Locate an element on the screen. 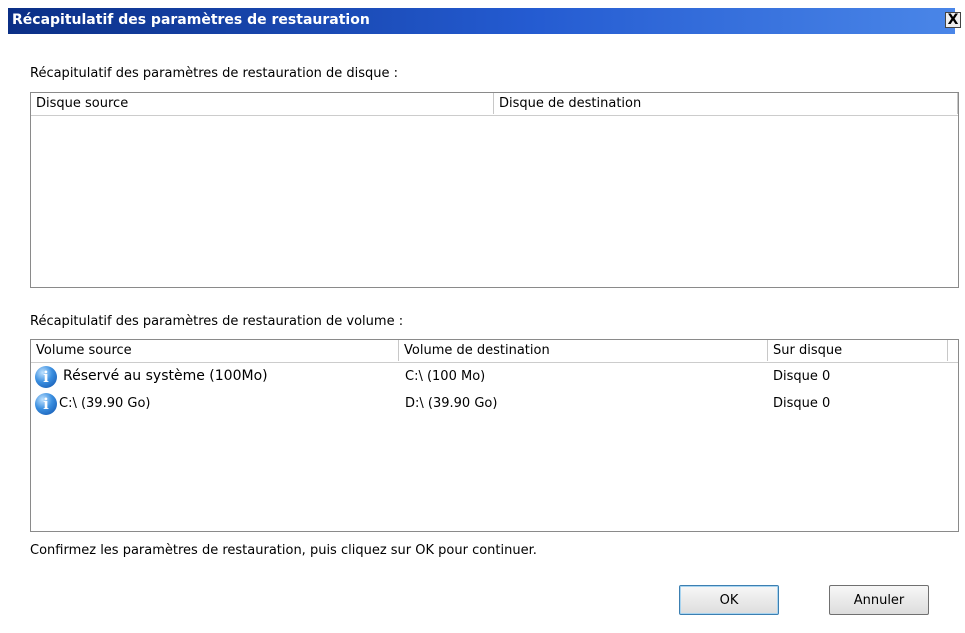  column-disque-destination: Disque de destination is located at coordinates (726, 103).